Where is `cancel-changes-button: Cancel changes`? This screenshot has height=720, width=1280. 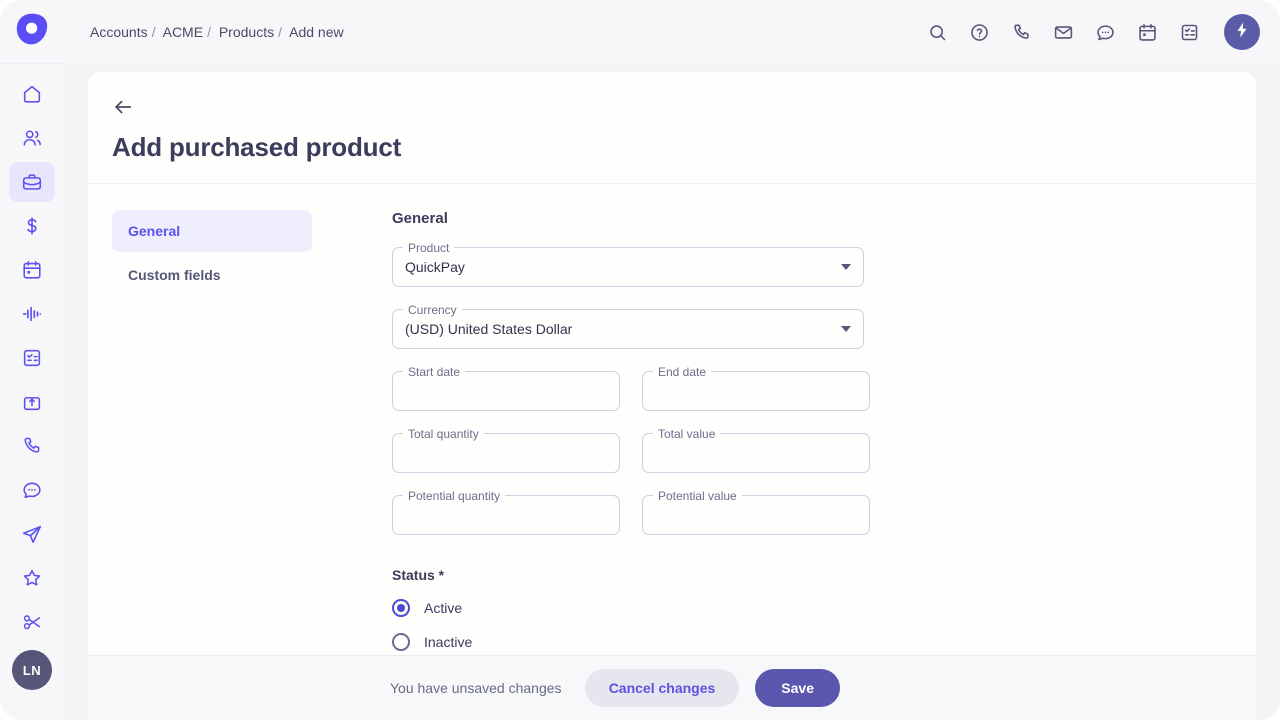 cancel-changes-button: Cancel changes is located at coordinates (662, 688).